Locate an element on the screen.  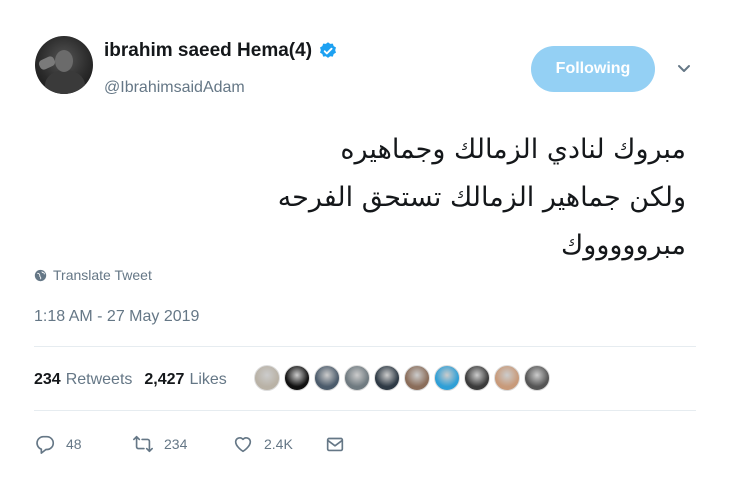
tweet-actions: 48 234 2.4K is located at coordinates (195, 444).